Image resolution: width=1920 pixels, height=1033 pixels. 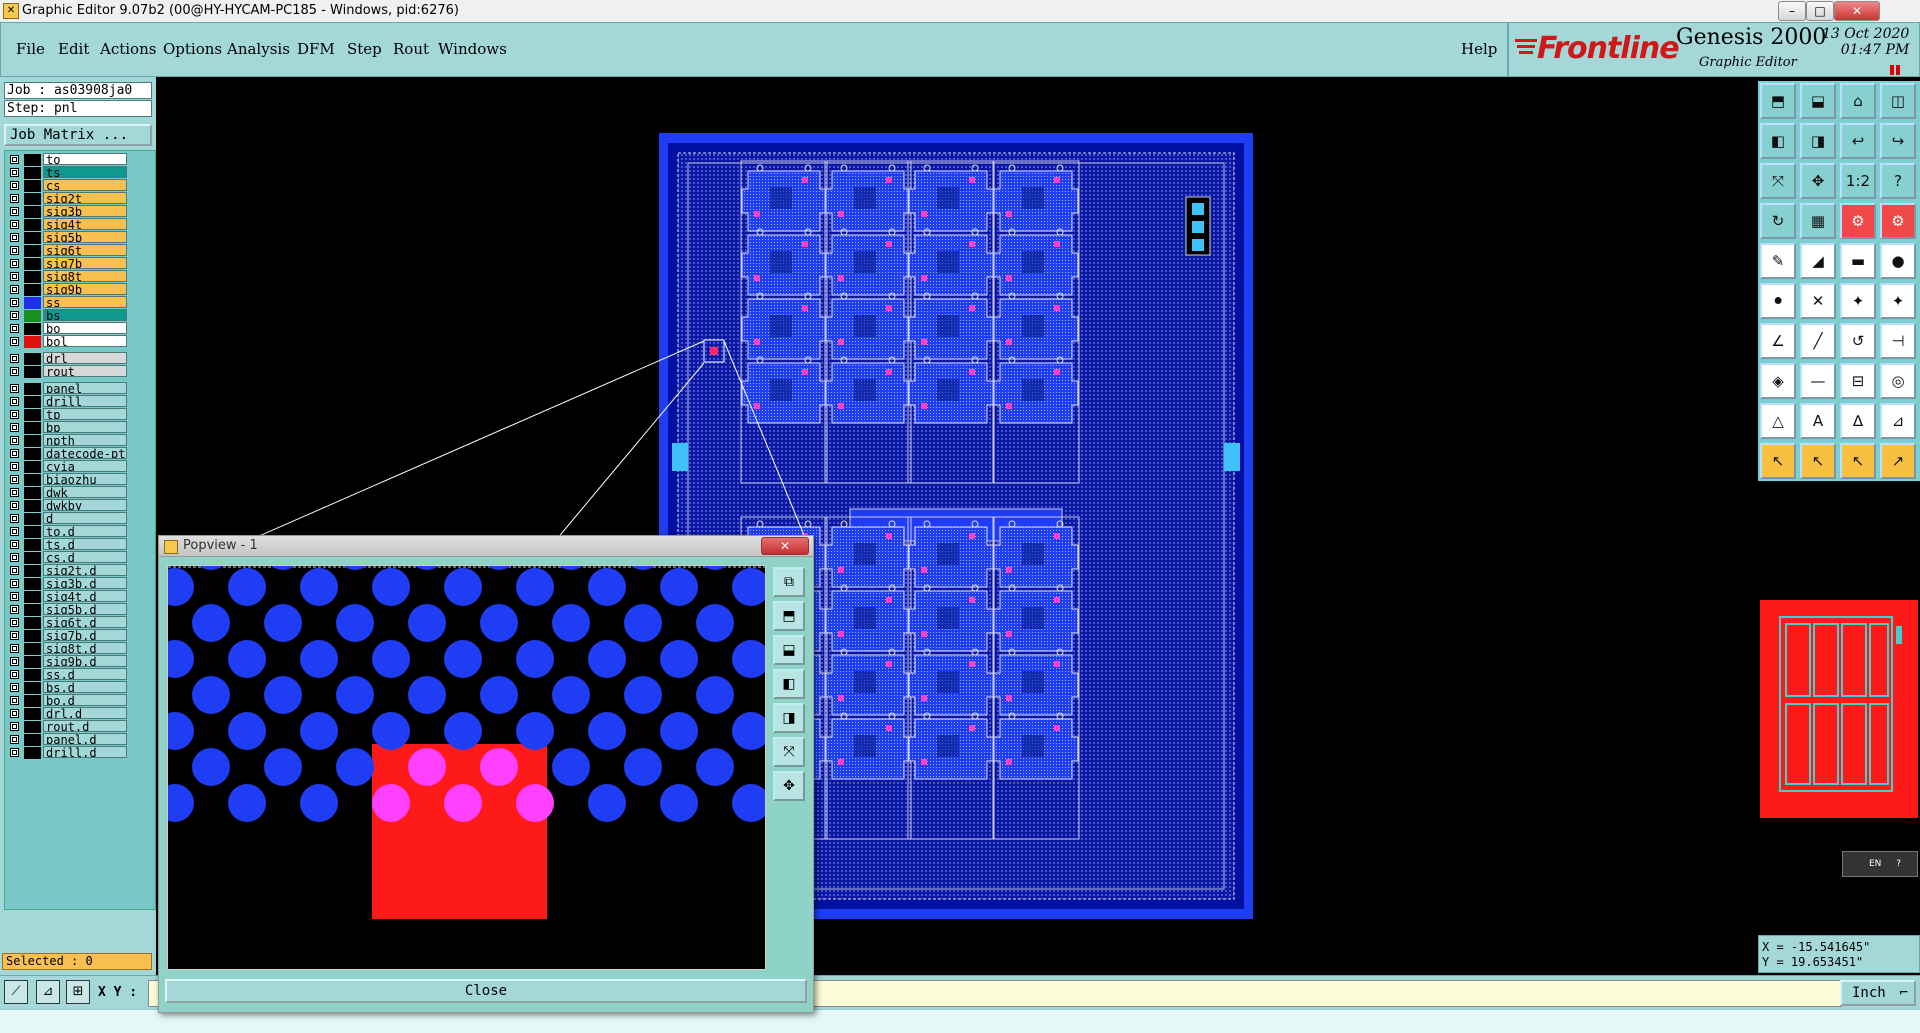 What do you see at coordinates (85, 289) in the screenshot?
I see `layer-name: sig9b` at bounding box center [85, 289].